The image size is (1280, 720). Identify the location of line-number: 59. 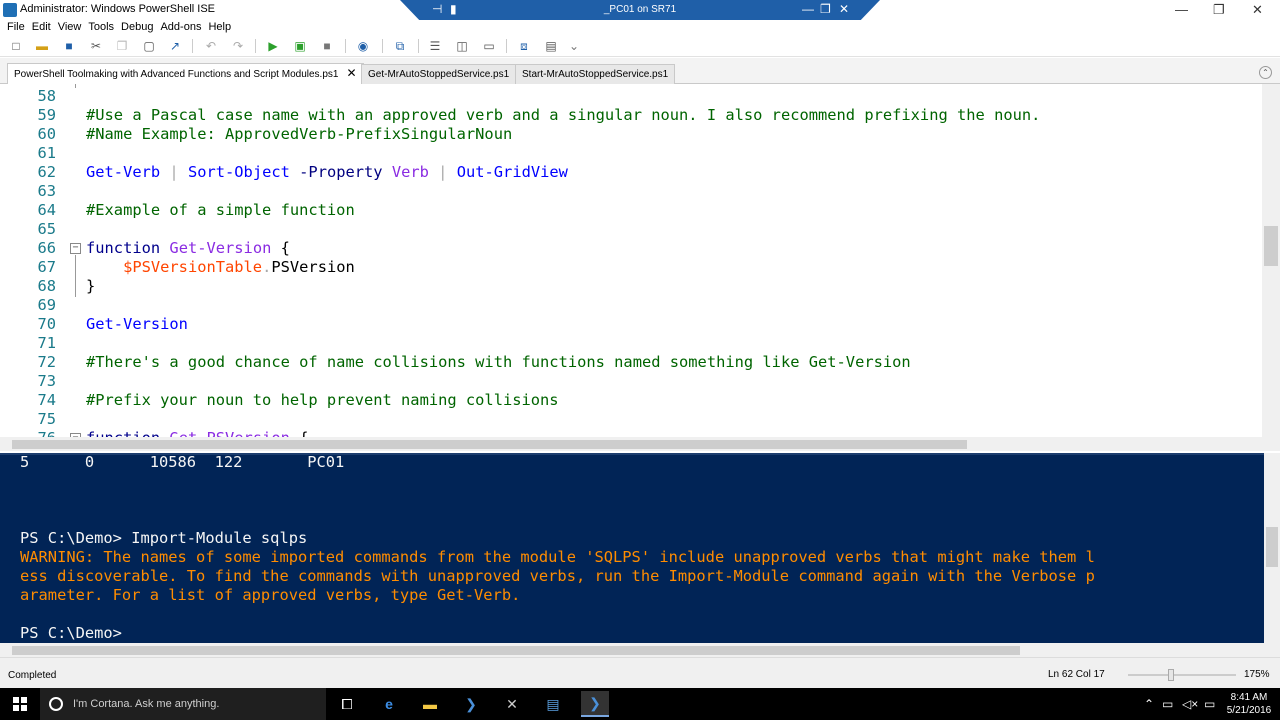
(46, 115).